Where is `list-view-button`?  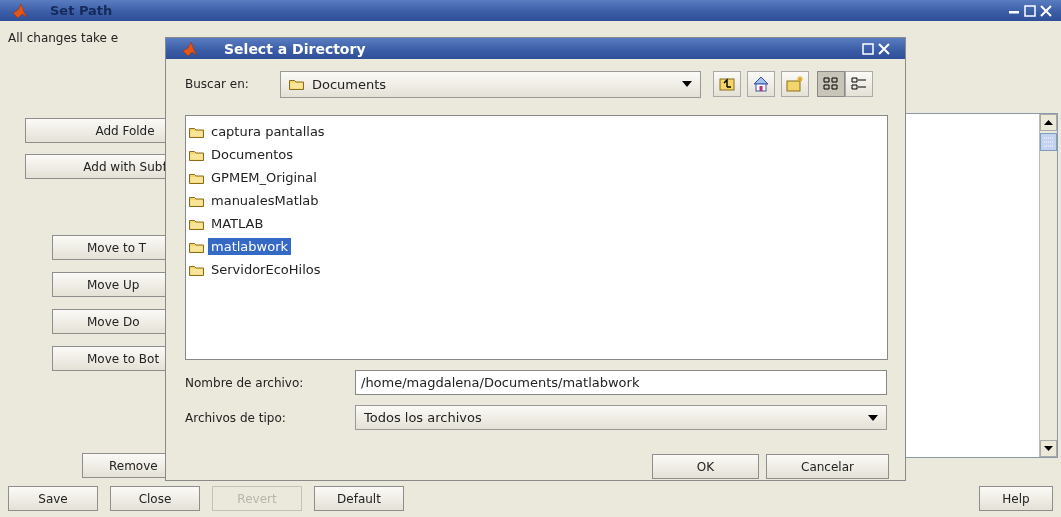
list-view-button is located at coordinates (831, 84).